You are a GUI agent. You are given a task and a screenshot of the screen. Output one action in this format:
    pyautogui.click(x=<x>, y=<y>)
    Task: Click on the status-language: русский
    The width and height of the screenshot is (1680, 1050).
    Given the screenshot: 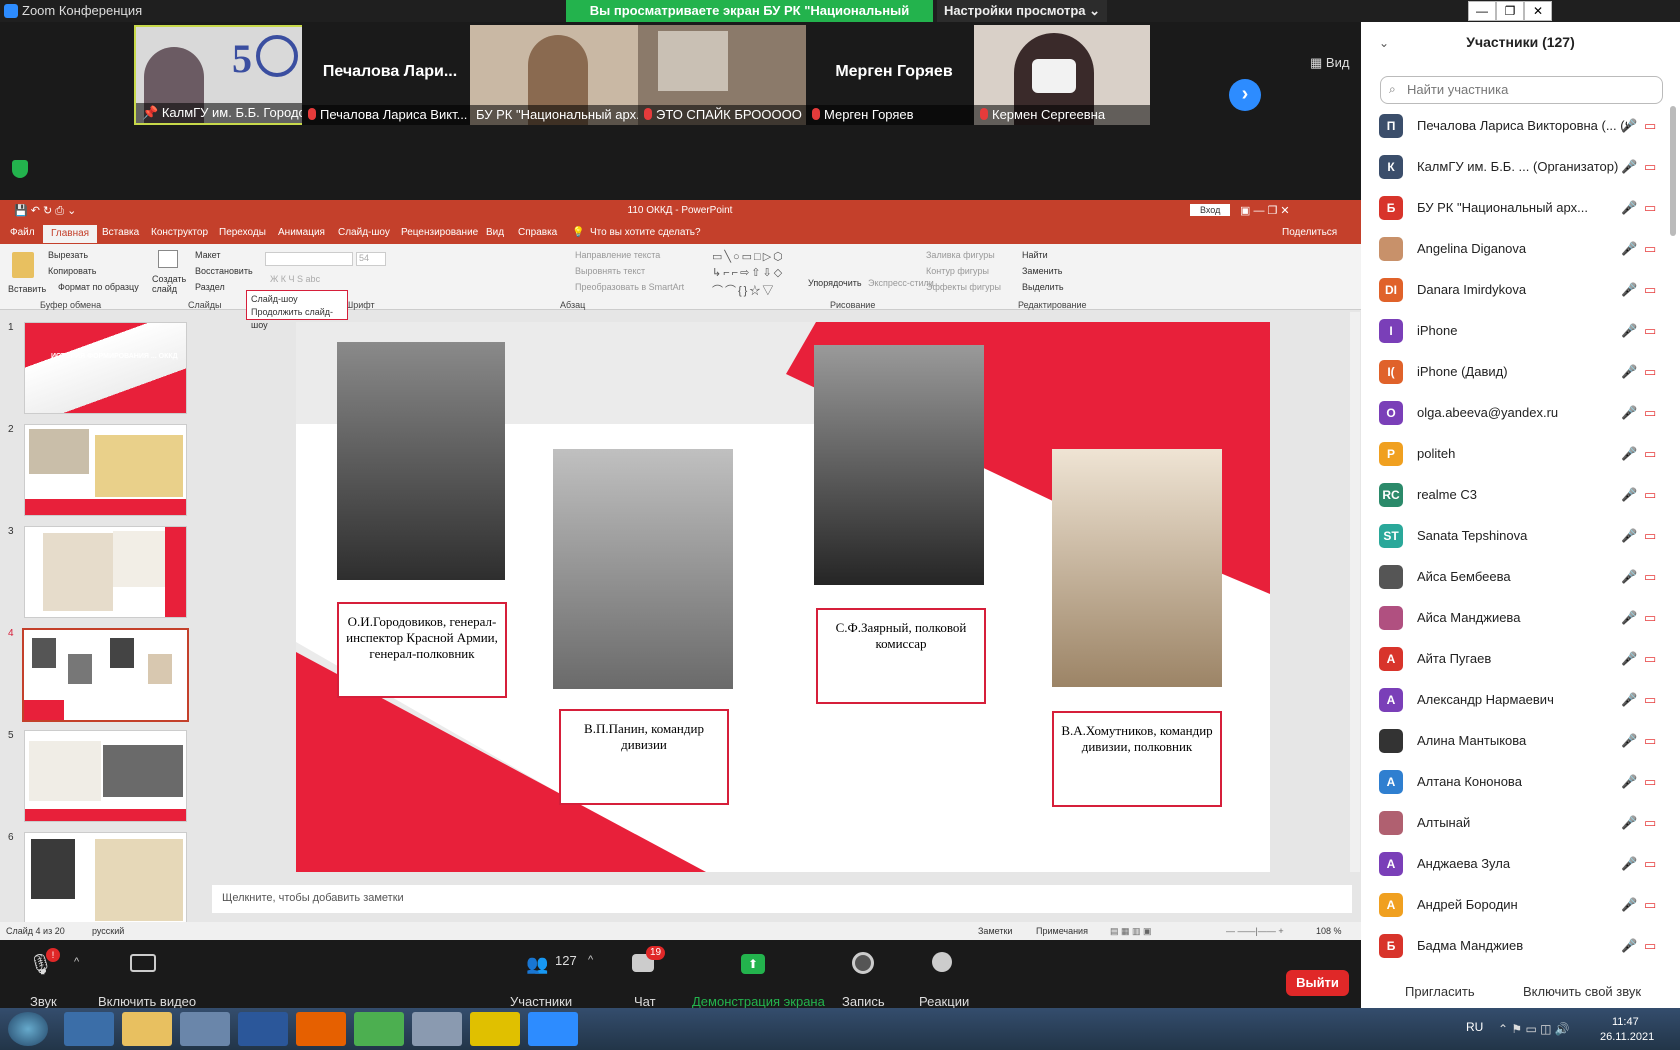 What is the action you would take?
    pyautogui.click(x=108, y=931)
    